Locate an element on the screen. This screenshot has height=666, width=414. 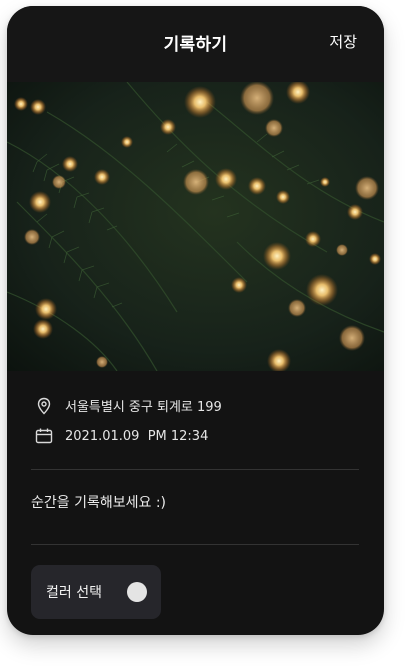
color-select-label: 컬러 선택 is located at coordinates (74, 593).